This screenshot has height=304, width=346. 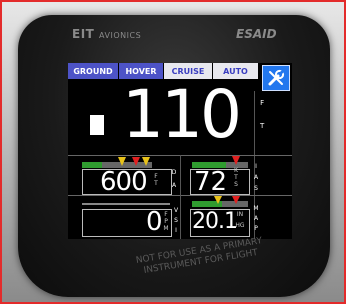 What do you see at coordinates (236, 177) in the screenshot?
I see `ias-unit: KTS` at bounding box center [236, 177].